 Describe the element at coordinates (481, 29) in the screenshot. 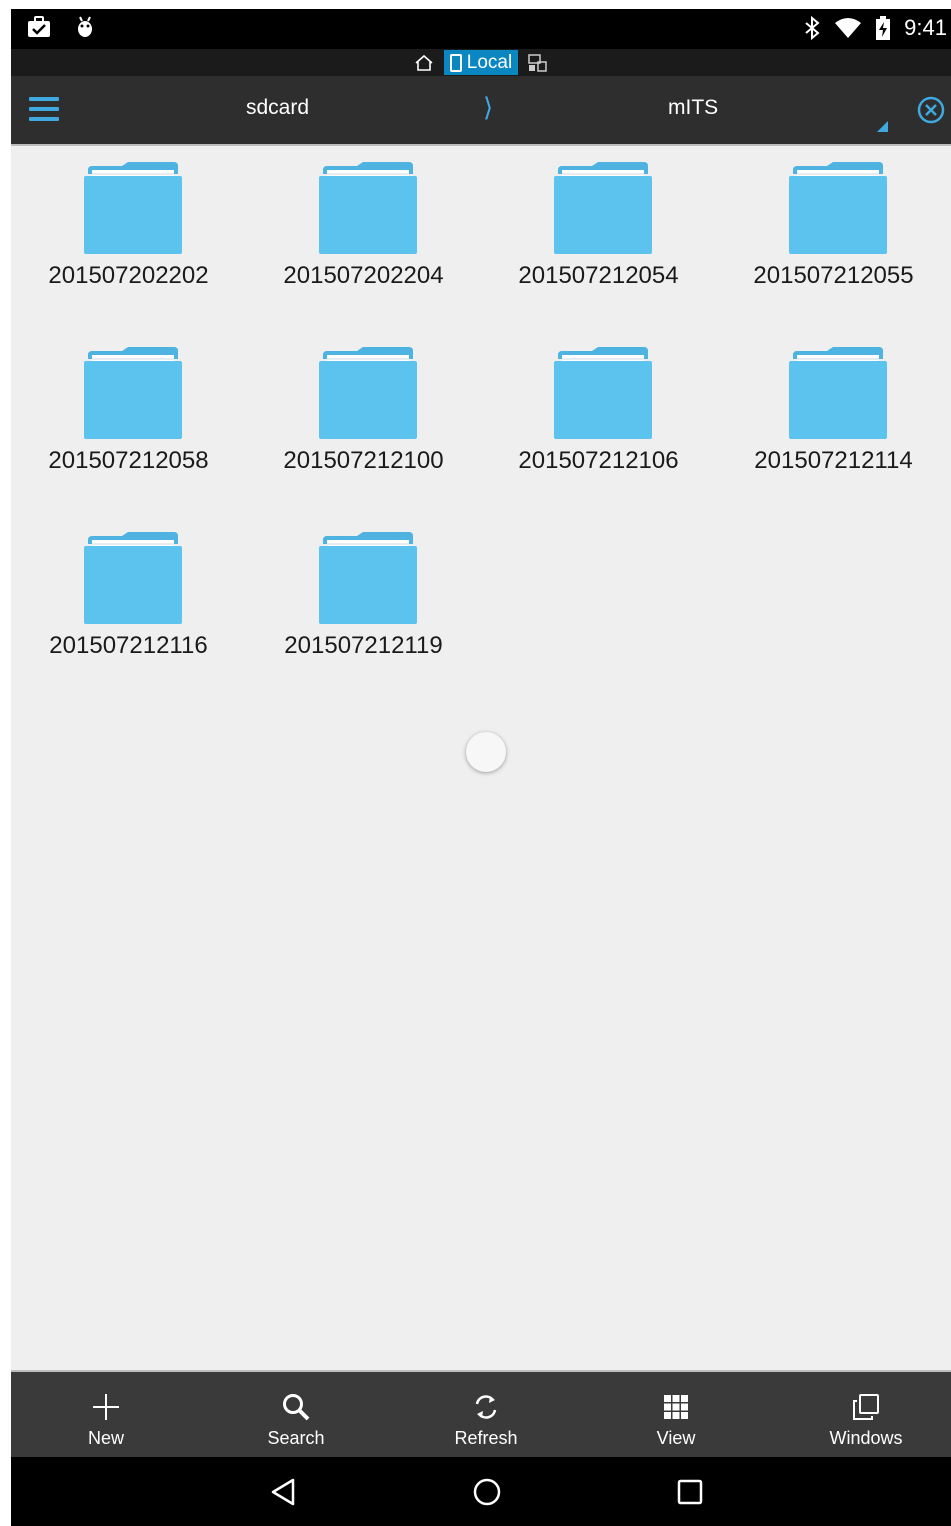

I see `status-bar: 9:41` at that location.